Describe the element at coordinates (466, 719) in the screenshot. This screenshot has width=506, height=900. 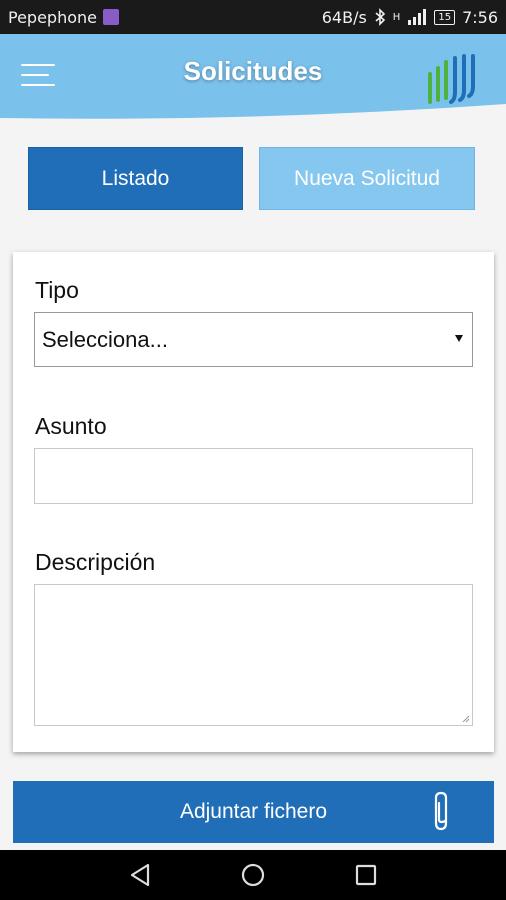
I see `resize-grip-icon` at that location.